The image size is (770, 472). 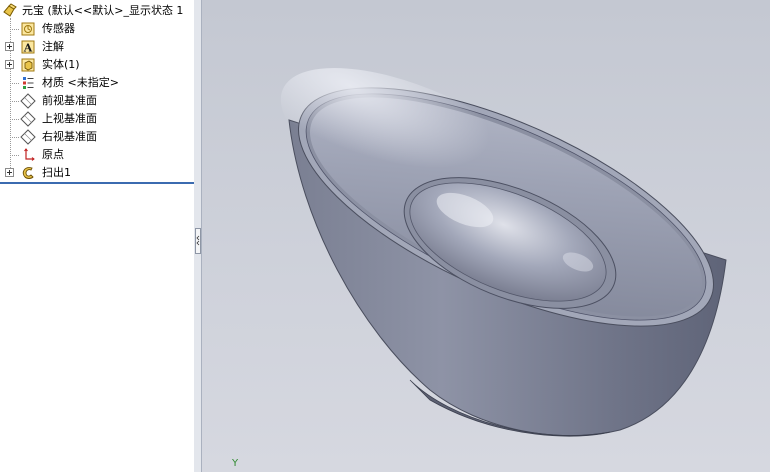 What do you see at coordinates (28, 65) in the screenshot?
I see `solid-body-icon` at bounding box center [28, 65].